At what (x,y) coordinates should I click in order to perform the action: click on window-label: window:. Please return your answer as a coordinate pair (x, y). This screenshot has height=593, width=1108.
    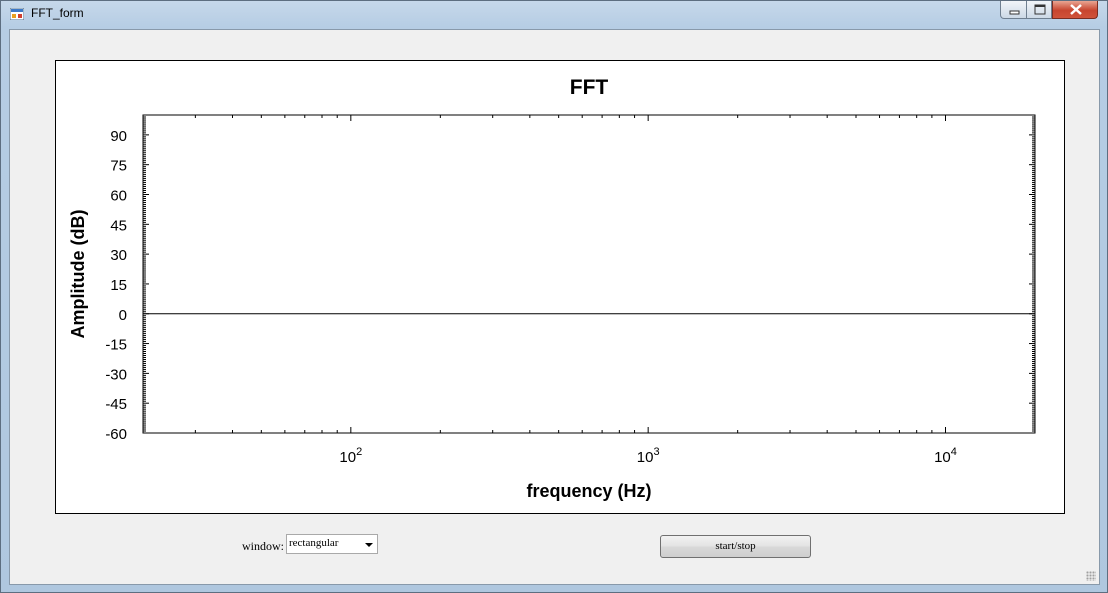
    Looking at the image, I should click on (263, 546).